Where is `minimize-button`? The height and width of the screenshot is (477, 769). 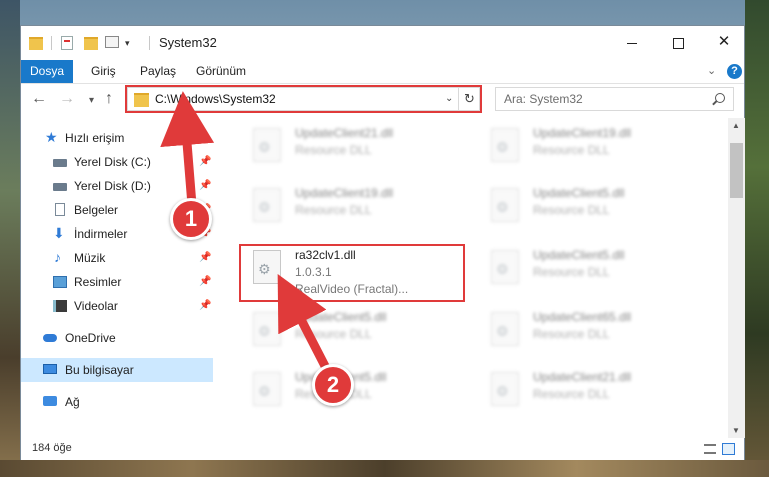 minimize-button is located at coordinates (632, 42).